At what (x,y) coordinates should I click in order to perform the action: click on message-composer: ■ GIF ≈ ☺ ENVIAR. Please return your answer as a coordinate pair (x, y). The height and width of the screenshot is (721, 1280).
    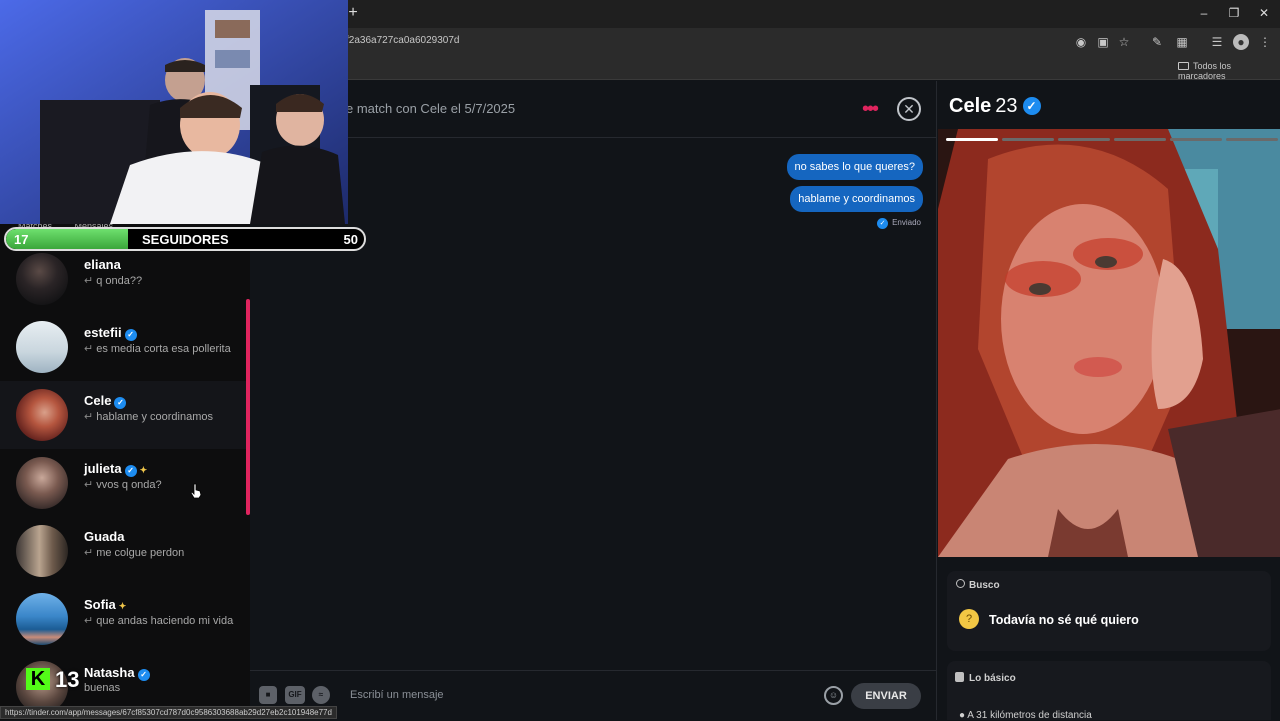
    Looking at the image, I should click on (593, 695).